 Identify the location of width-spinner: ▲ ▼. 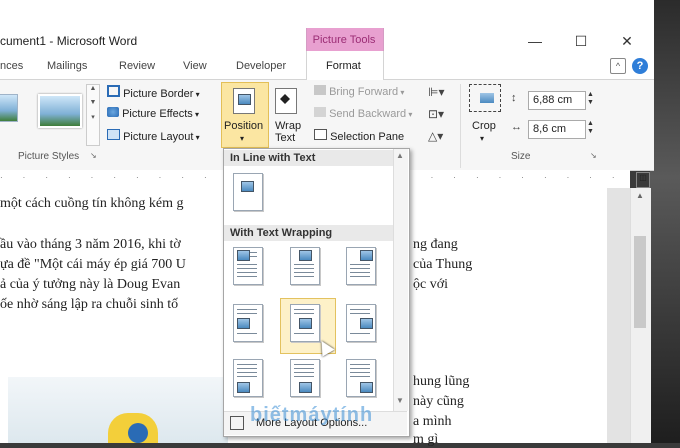
(590, 128).